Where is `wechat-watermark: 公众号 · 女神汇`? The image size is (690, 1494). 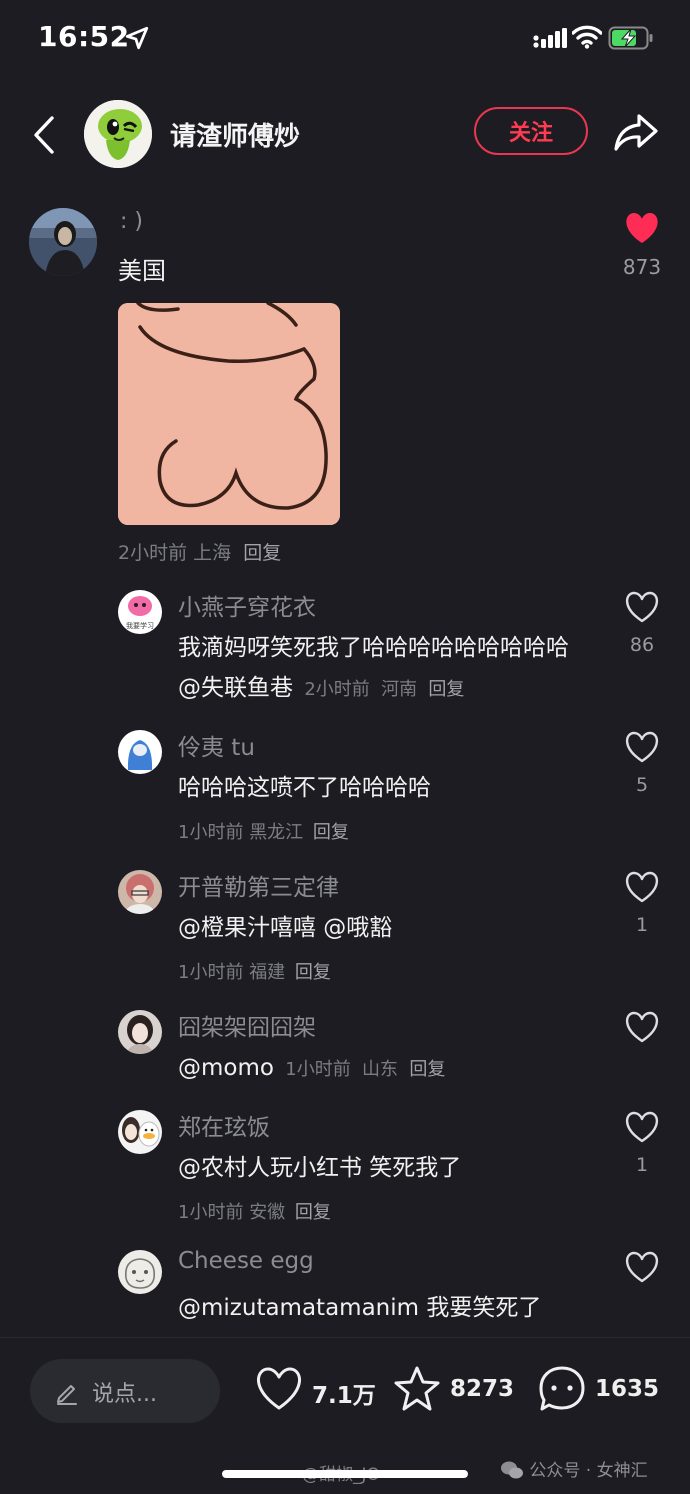
wechat-watermark: 公众号 · 女神汇 is located at coordinates (574, 1468).